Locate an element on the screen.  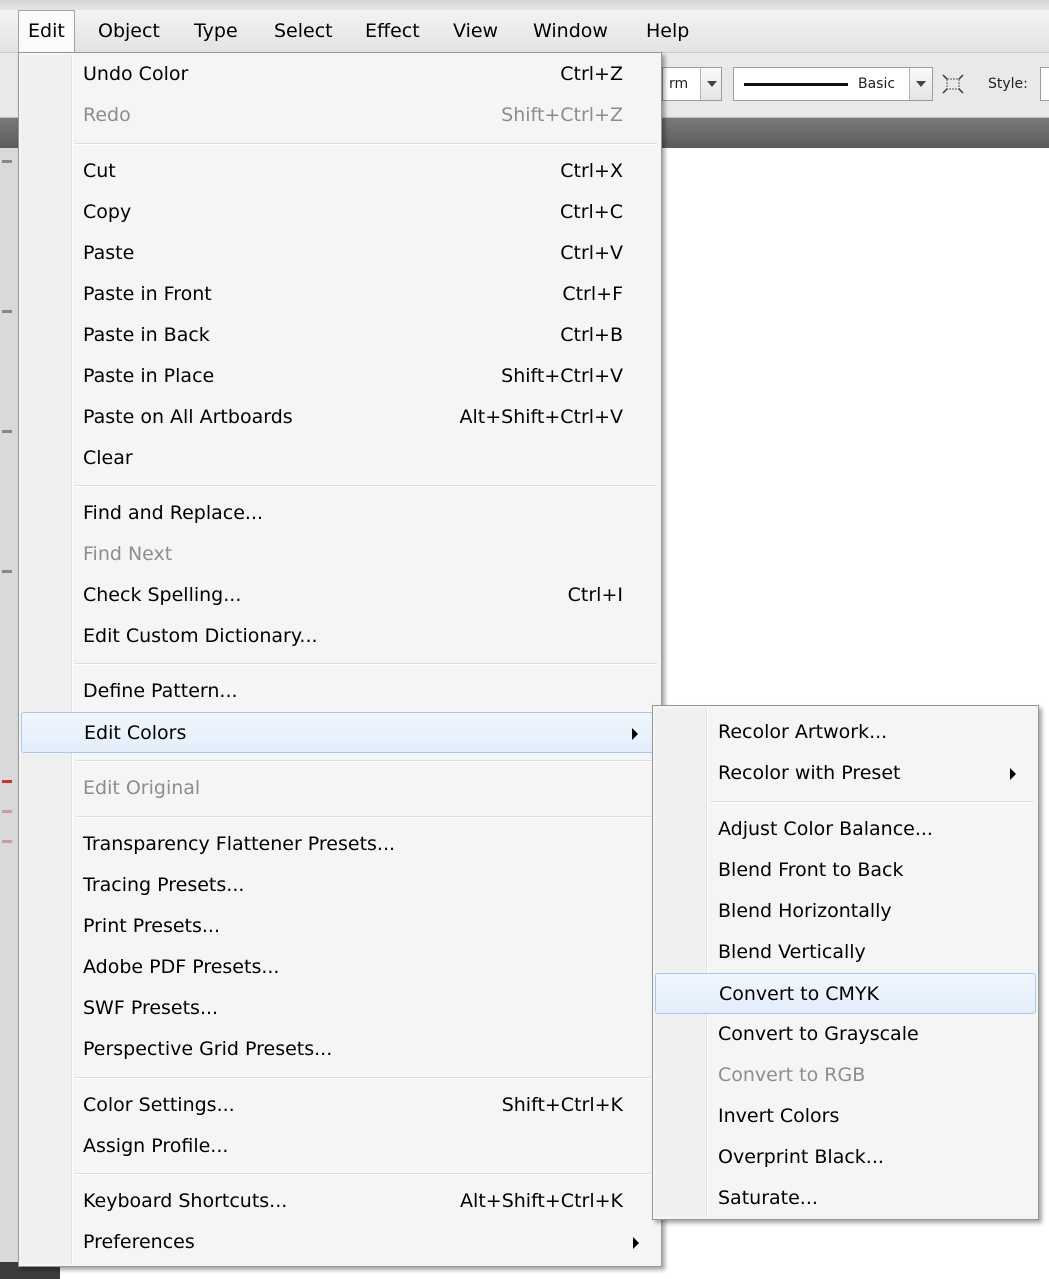
menu-item-label: Copy is located at coordinates (107, 212).